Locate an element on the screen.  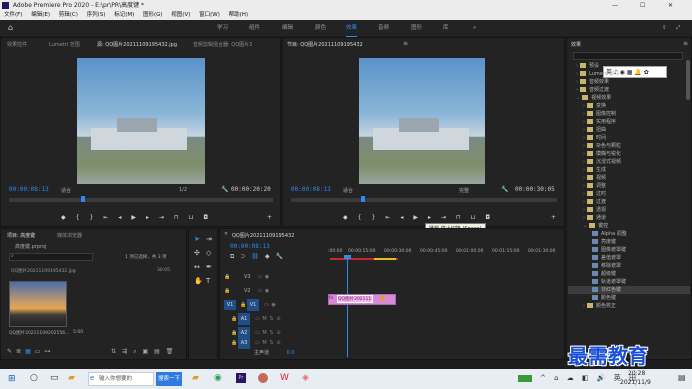
effects-subfolder: › 杂色与颗粒 is located at coordinates (602, 146).